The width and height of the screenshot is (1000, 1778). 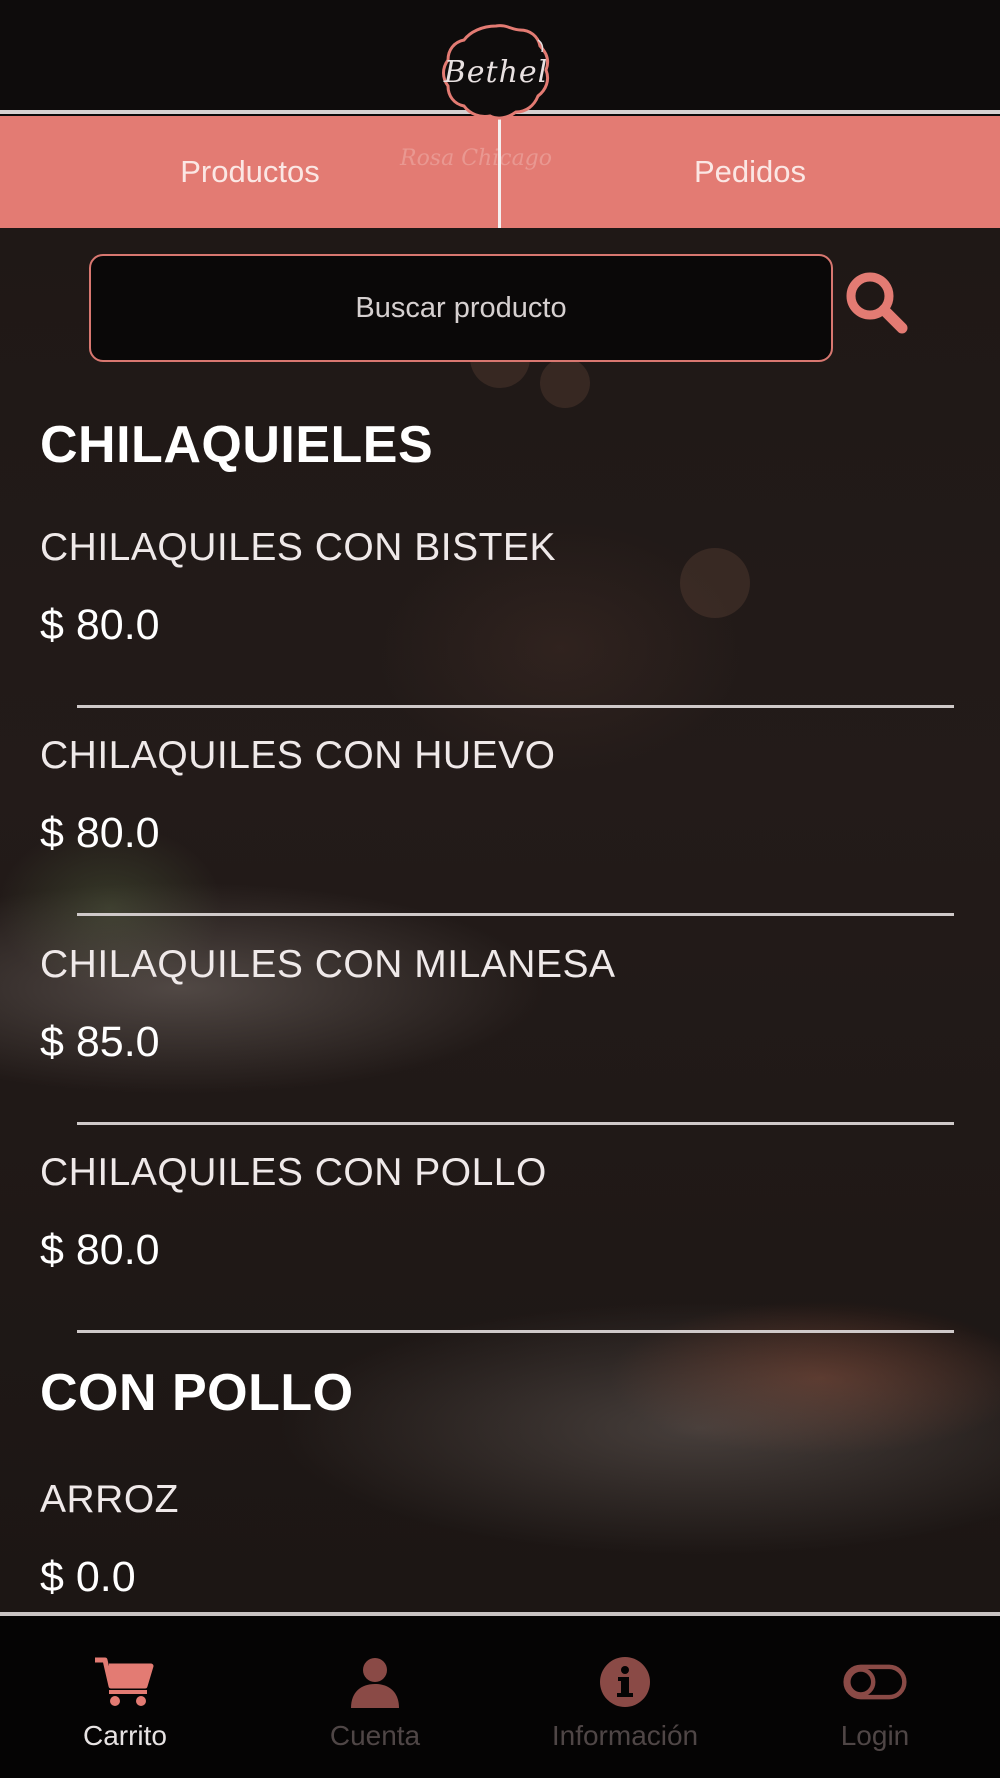 I want to click on search-input, so click(x=461, y=308).